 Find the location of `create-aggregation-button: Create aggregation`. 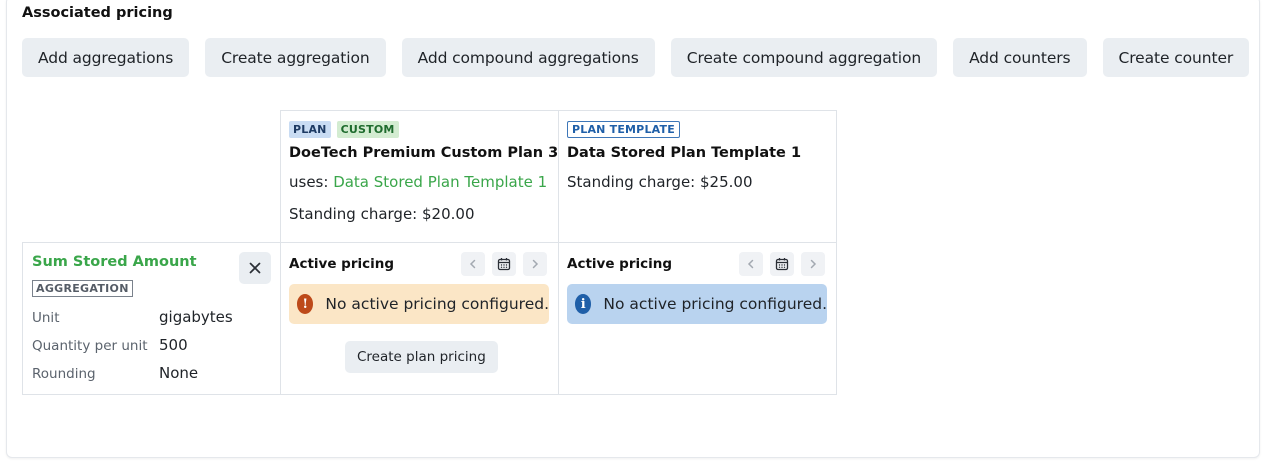

create-aggregation-button: Create aggregation is located at coordinates (295, 57).